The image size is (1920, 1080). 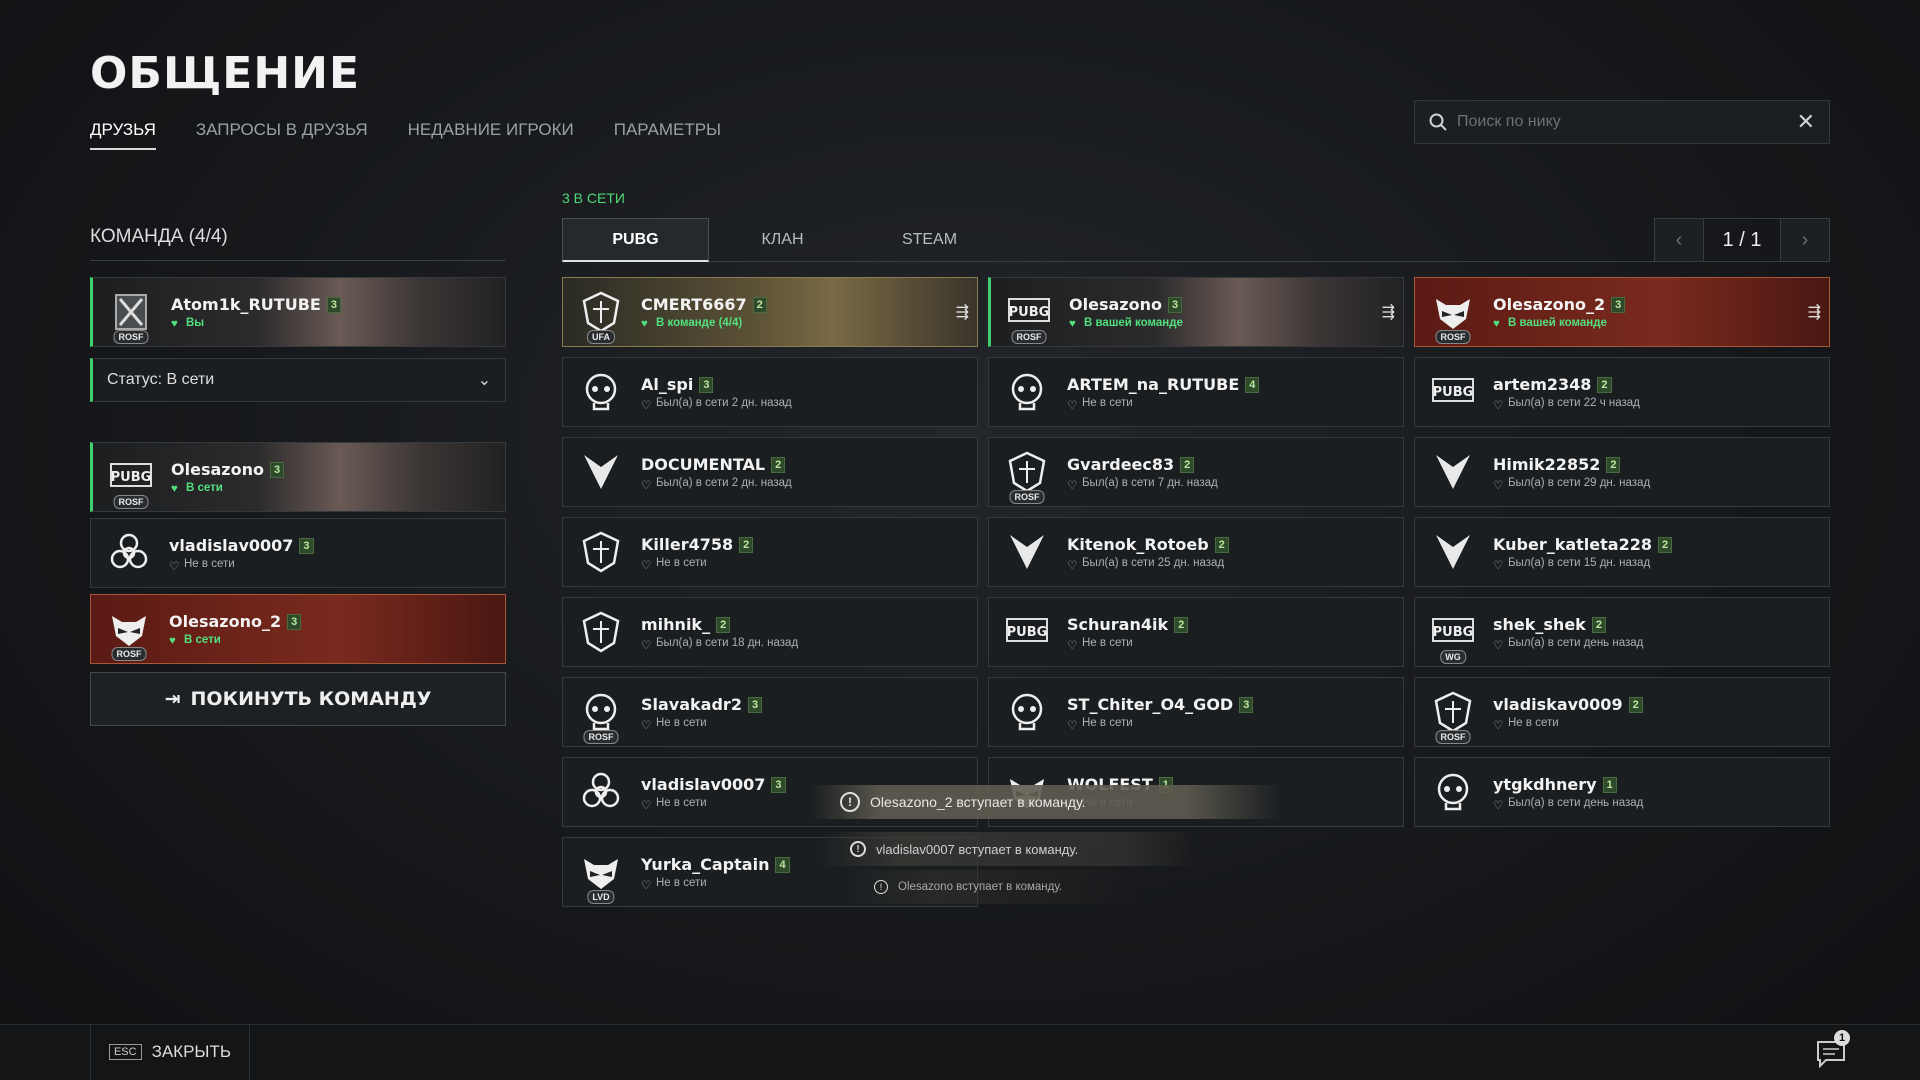 I want to click on player-status: Был(а) в сети 25 дн. назад, so click(x=1153, y=563).